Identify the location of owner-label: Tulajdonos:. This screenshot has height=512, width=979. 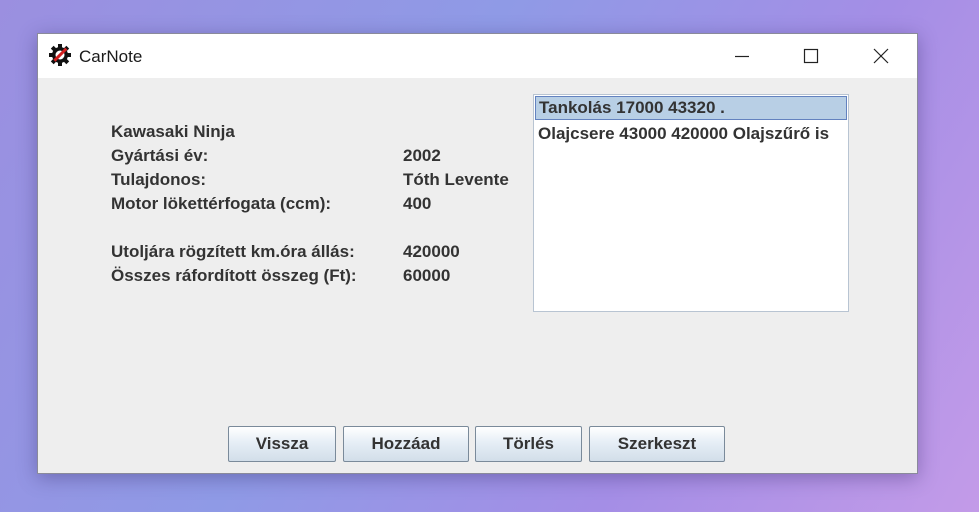
(159, 179).